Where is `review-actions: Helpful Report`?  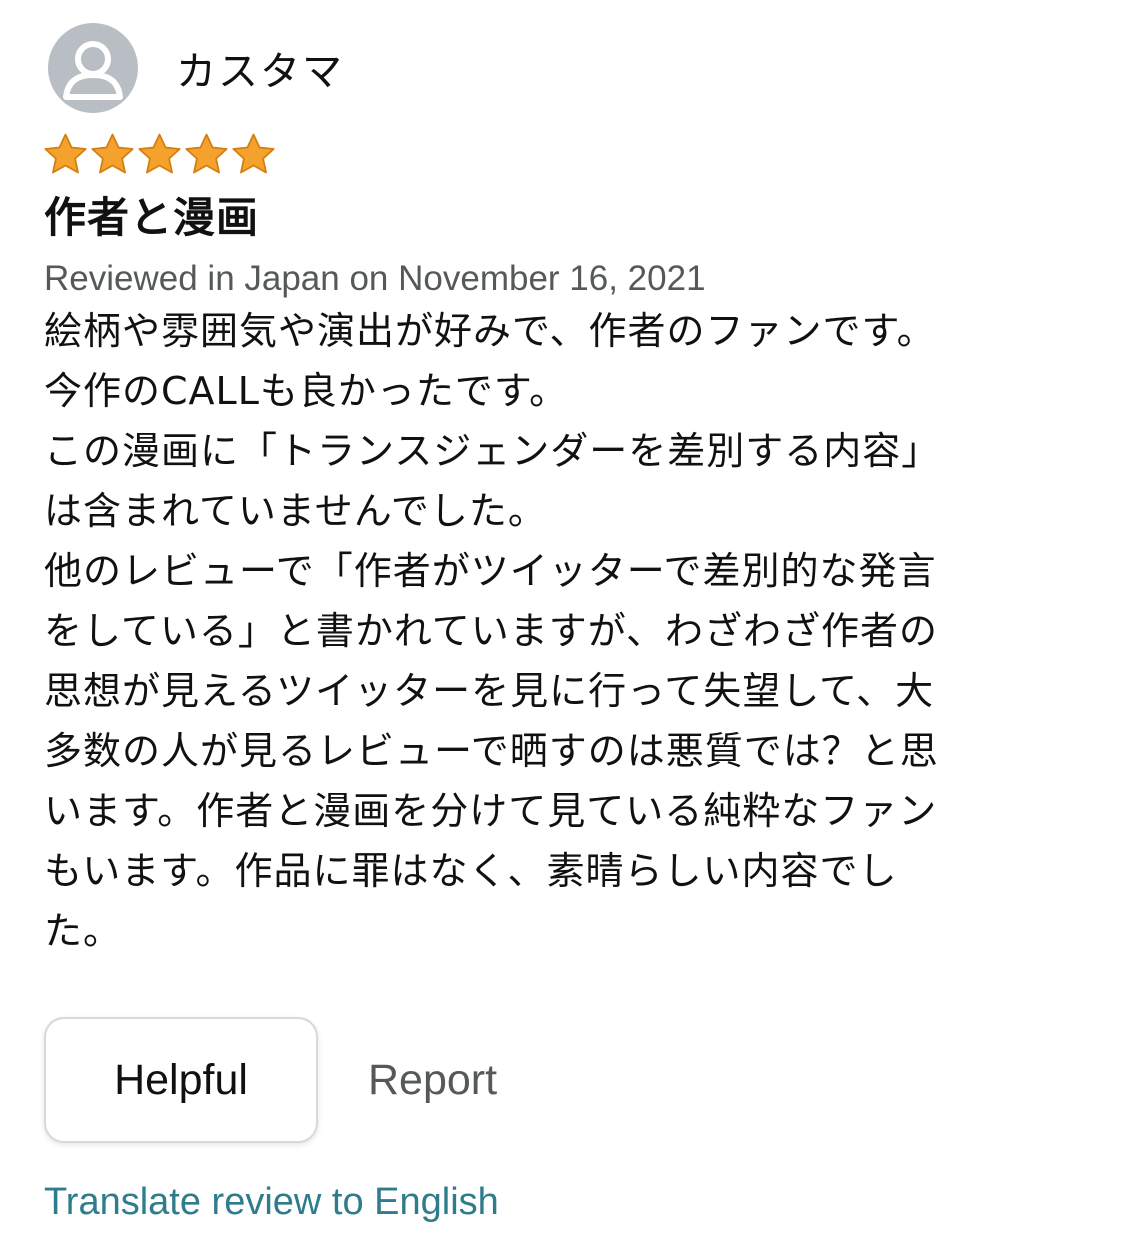
review-actions: Helpful Report is located at coordinates (569, 1080).